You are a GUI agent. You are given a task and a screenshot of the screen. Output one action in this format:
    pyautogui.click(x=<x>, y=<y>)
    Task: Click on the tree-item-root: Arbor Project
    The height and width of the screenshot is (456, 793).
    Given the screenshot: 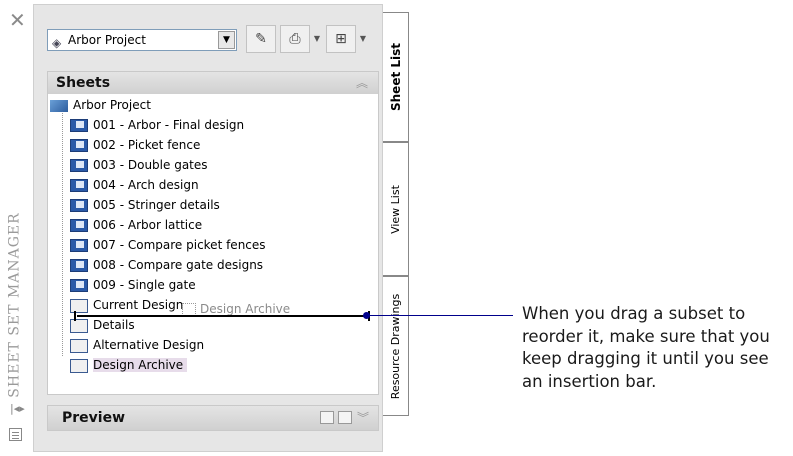 What is the action you would take?
    pyautogui.click(x=100, y=105)
    